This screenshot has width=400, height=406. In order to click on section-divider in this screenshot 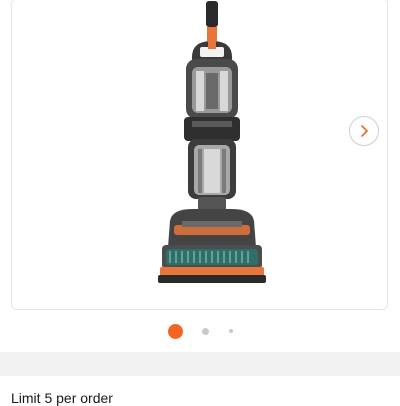, I will do `click(200, 364)`.